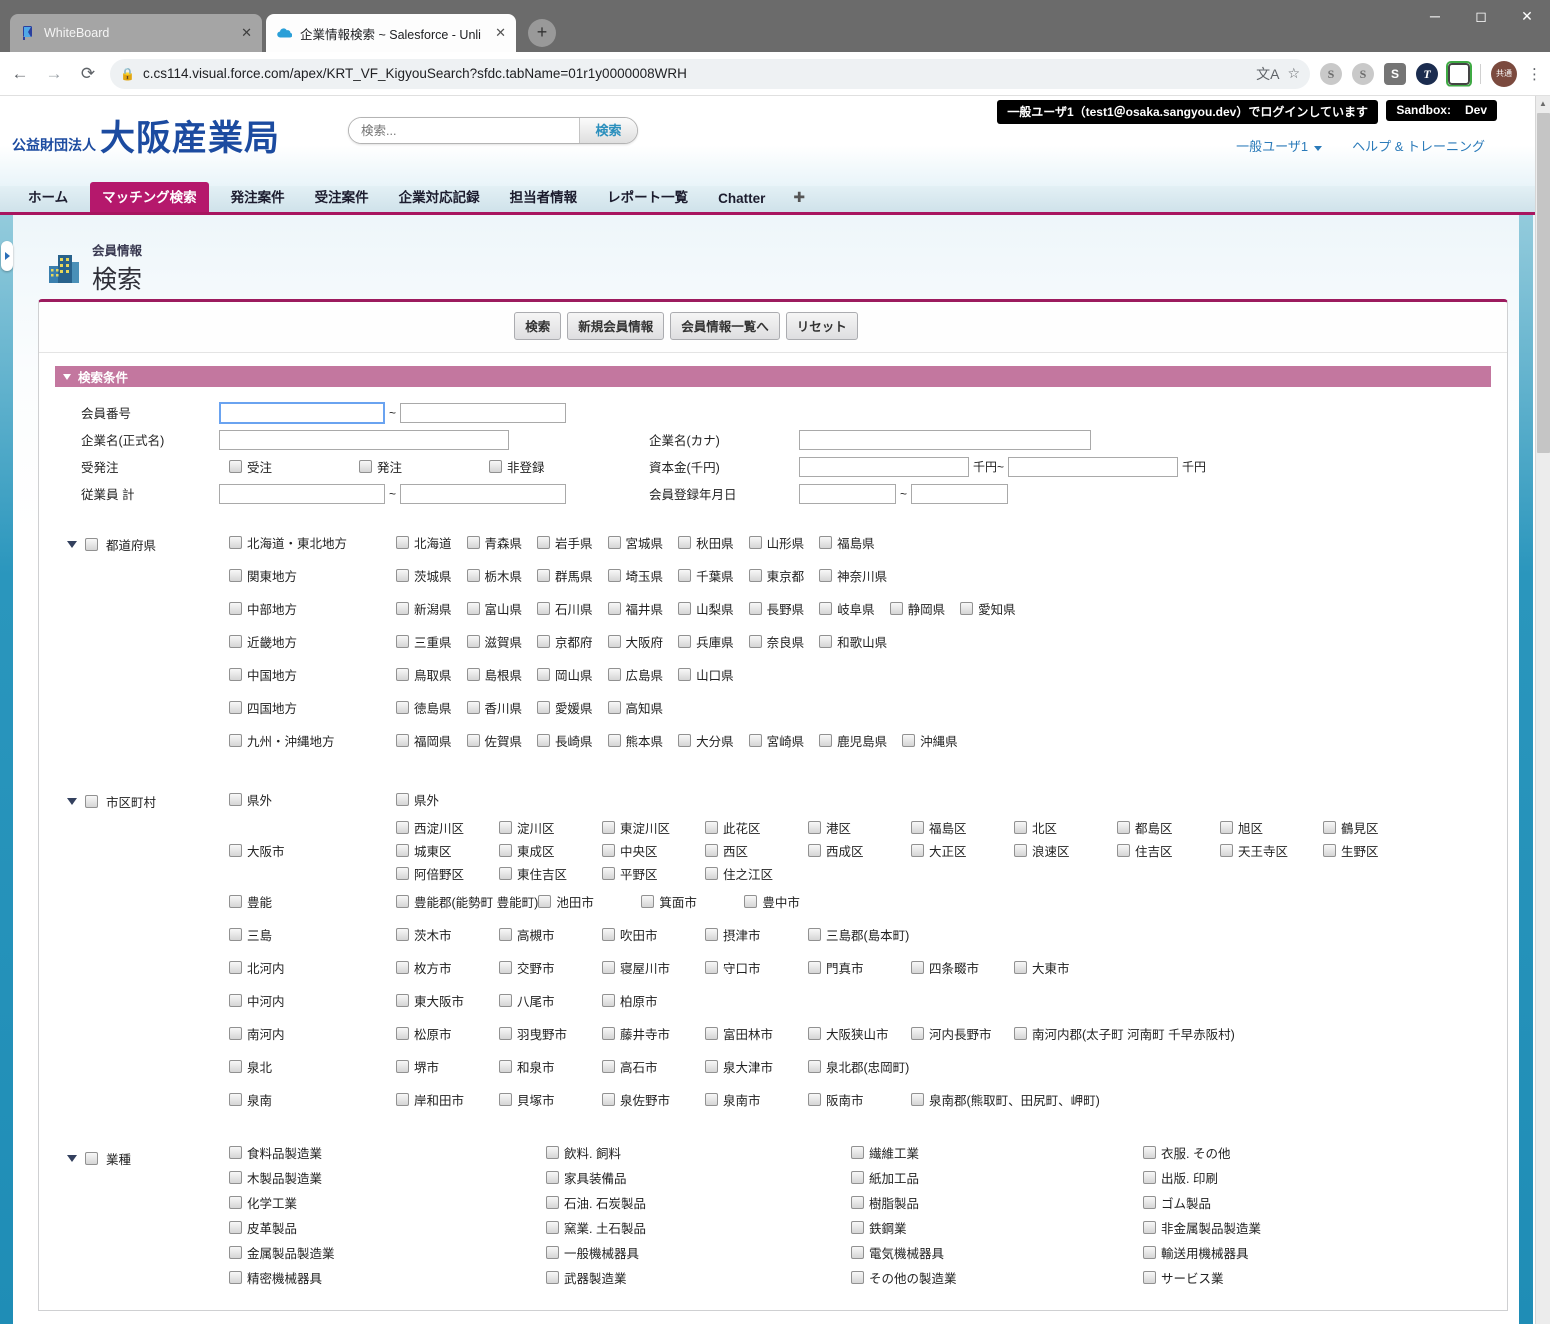 This screenshot has width=1550, height=1324. Describe the element at coordinates (821, 326) in the screenshot. I see `action-button: リセット` at that location.